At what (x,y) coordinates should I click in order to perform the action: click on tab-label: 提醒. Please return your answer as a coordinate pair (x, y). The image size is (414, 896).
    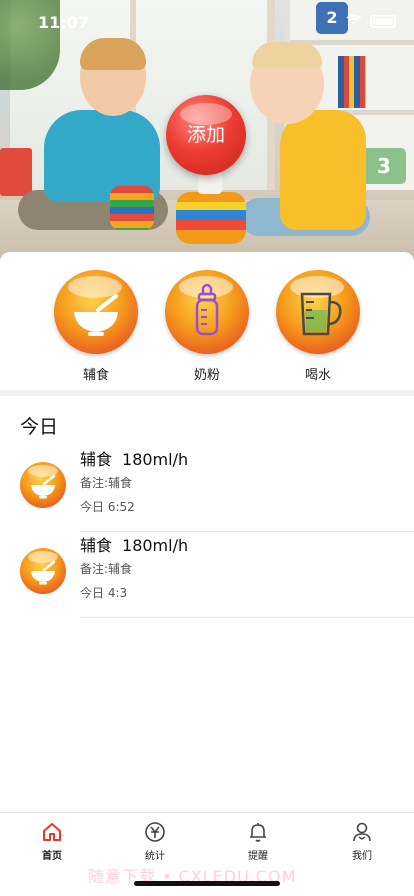
    Looking at the image, I should click on (258, 856).